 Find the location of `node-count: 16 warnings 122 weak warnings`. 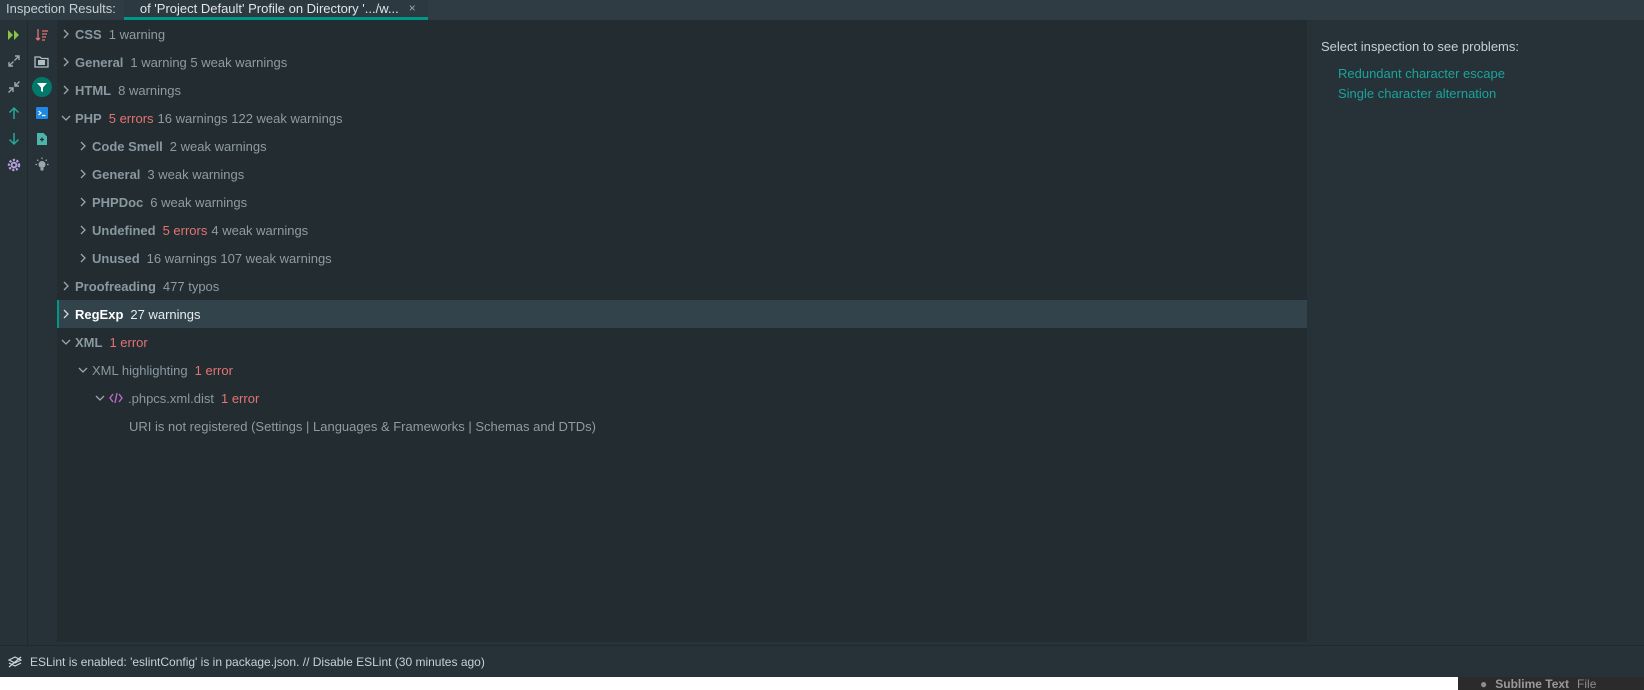

node-count: 16 warnings 122 weak warnings is located at coordinates (250, 118).